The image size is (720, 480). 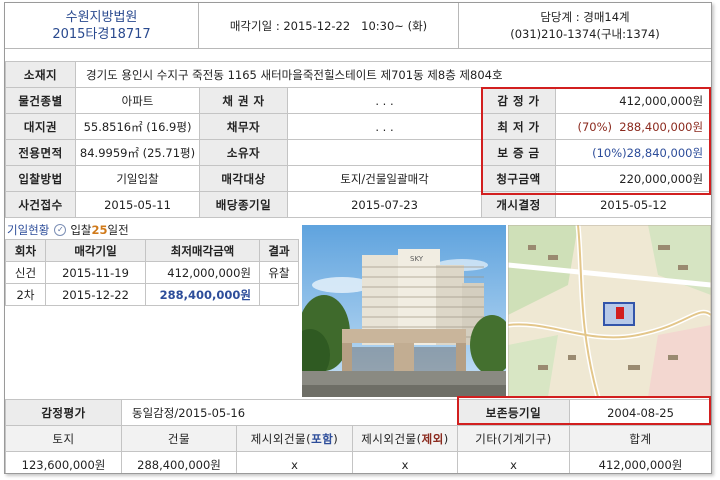 What do you see at coordinates (25, 250) in the screenshot?
I see `col-round: 회차` at bounding box center [25, 250].